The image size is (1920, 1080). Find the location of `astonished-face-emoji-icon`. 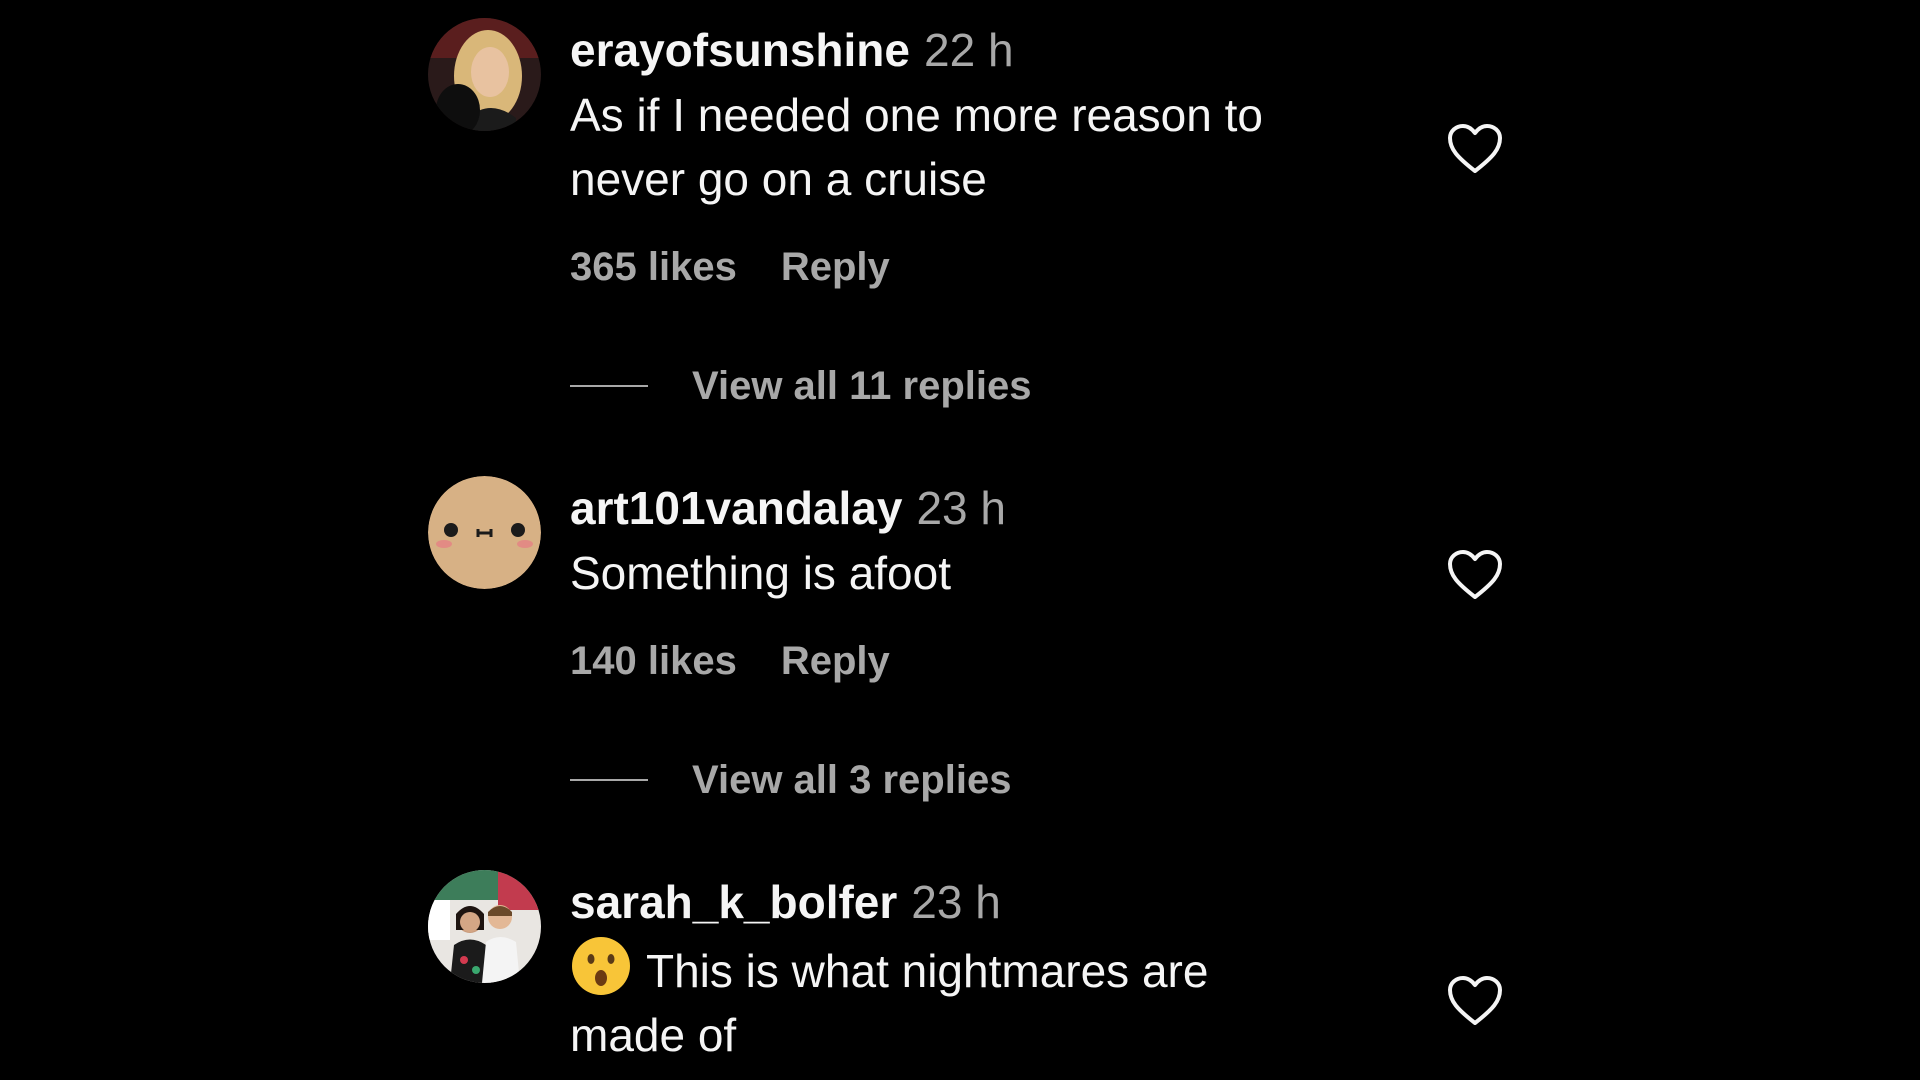

astonished-face-emoji-icon is located at coordinates (601, 966).